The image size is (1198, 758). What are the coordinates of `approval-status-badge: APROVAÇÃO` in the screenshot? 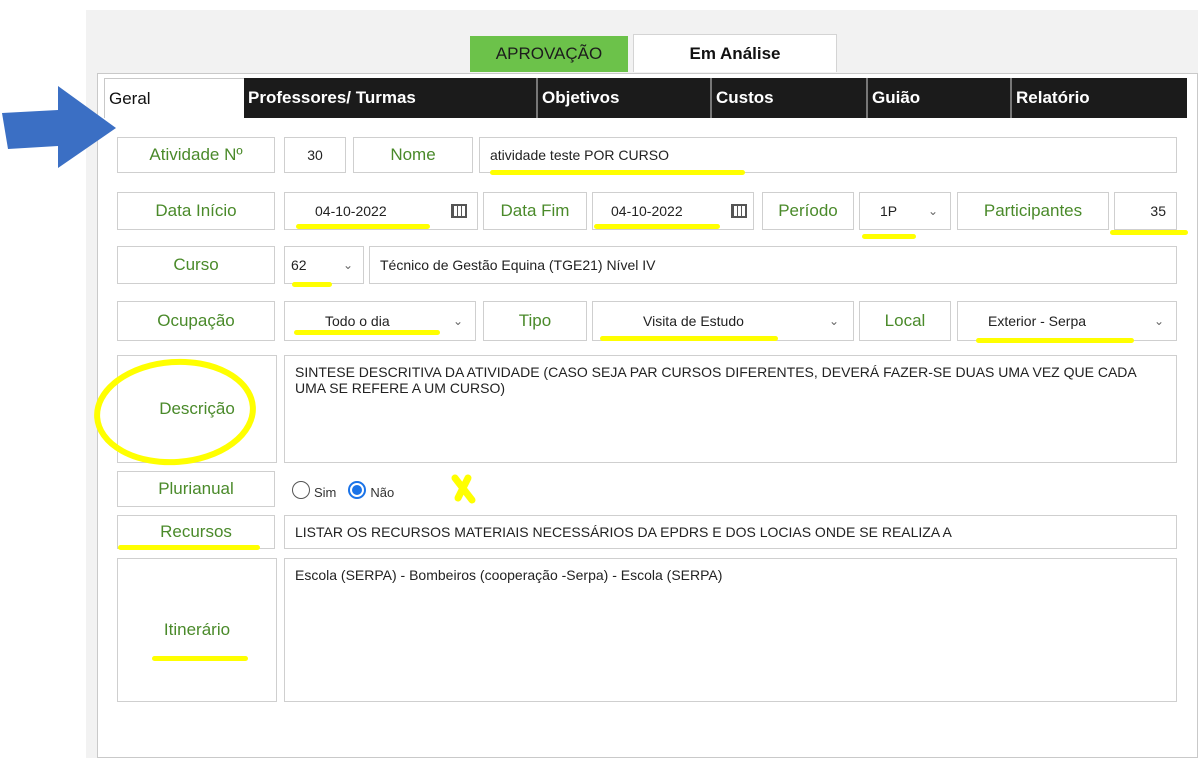 It's located at (549, 54).